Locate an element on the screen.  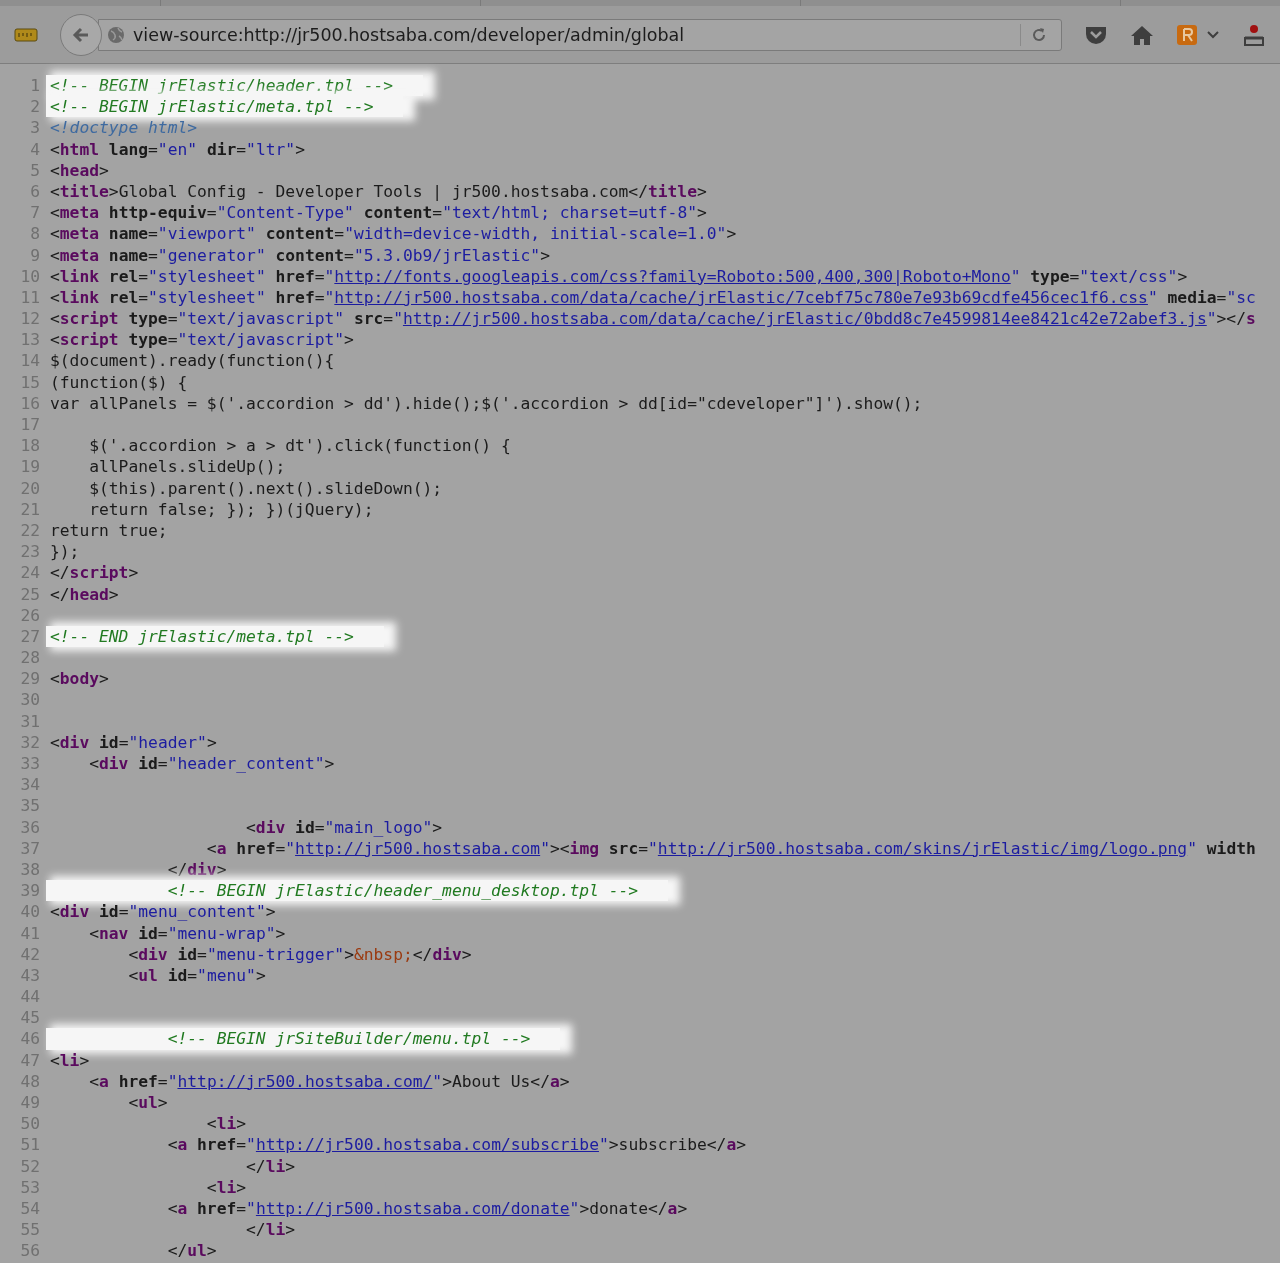
back-button is located at coordinates (81, 34).